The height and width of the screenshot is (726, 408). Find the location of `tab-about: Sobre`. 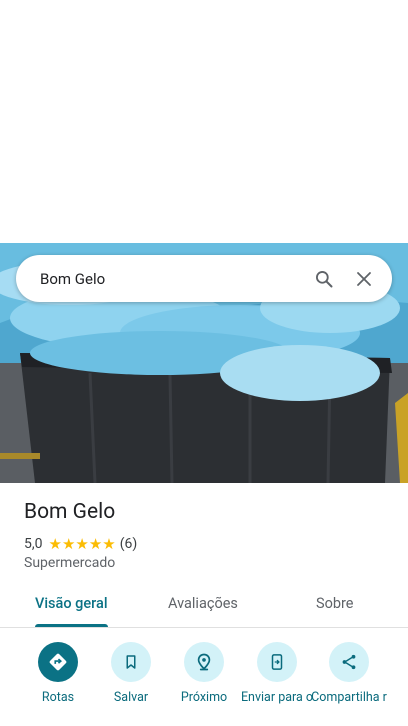

tab-about: Sobre is located at coordinates (335, 603).